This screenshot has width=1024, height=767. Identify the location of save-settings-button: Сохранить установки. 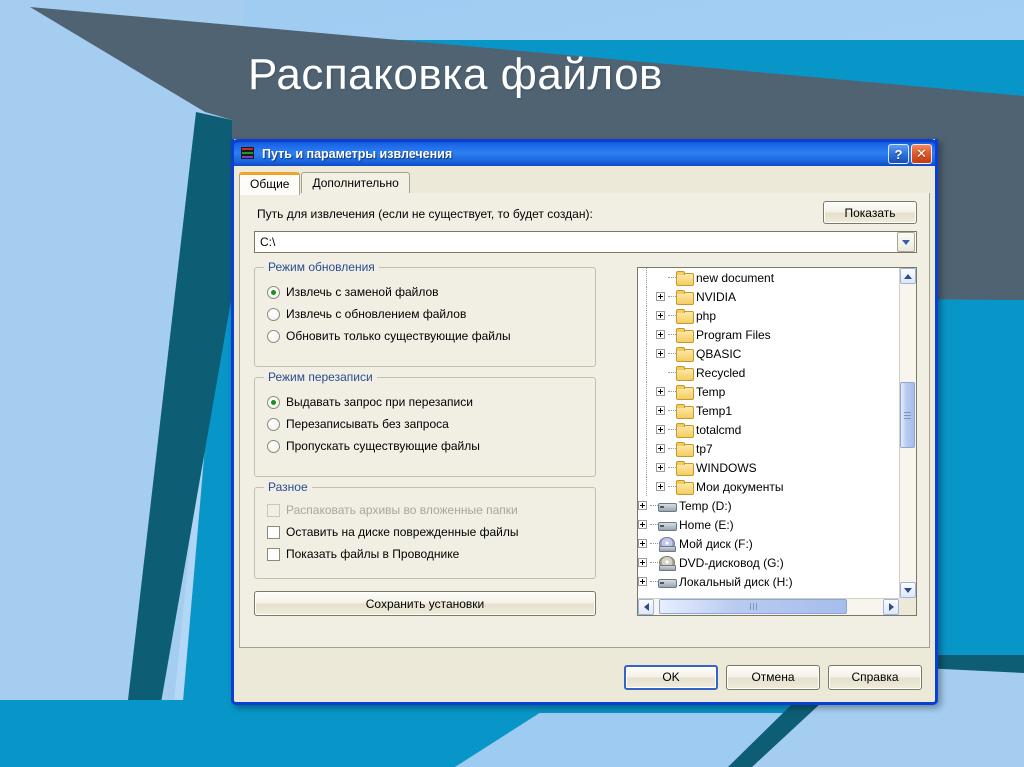
(425, 603).